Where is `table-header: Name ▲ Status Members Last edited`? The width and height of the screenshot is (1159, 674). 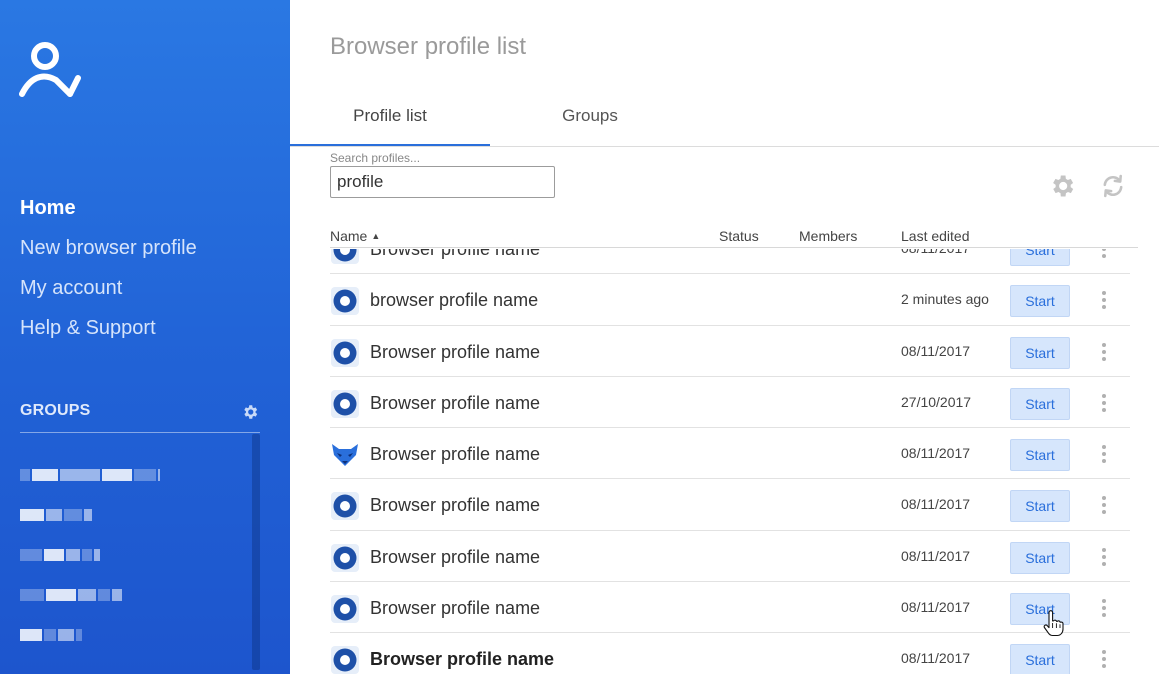
table-header: Name ▲ Status Members Last edited is located at coordinates (734, 237).